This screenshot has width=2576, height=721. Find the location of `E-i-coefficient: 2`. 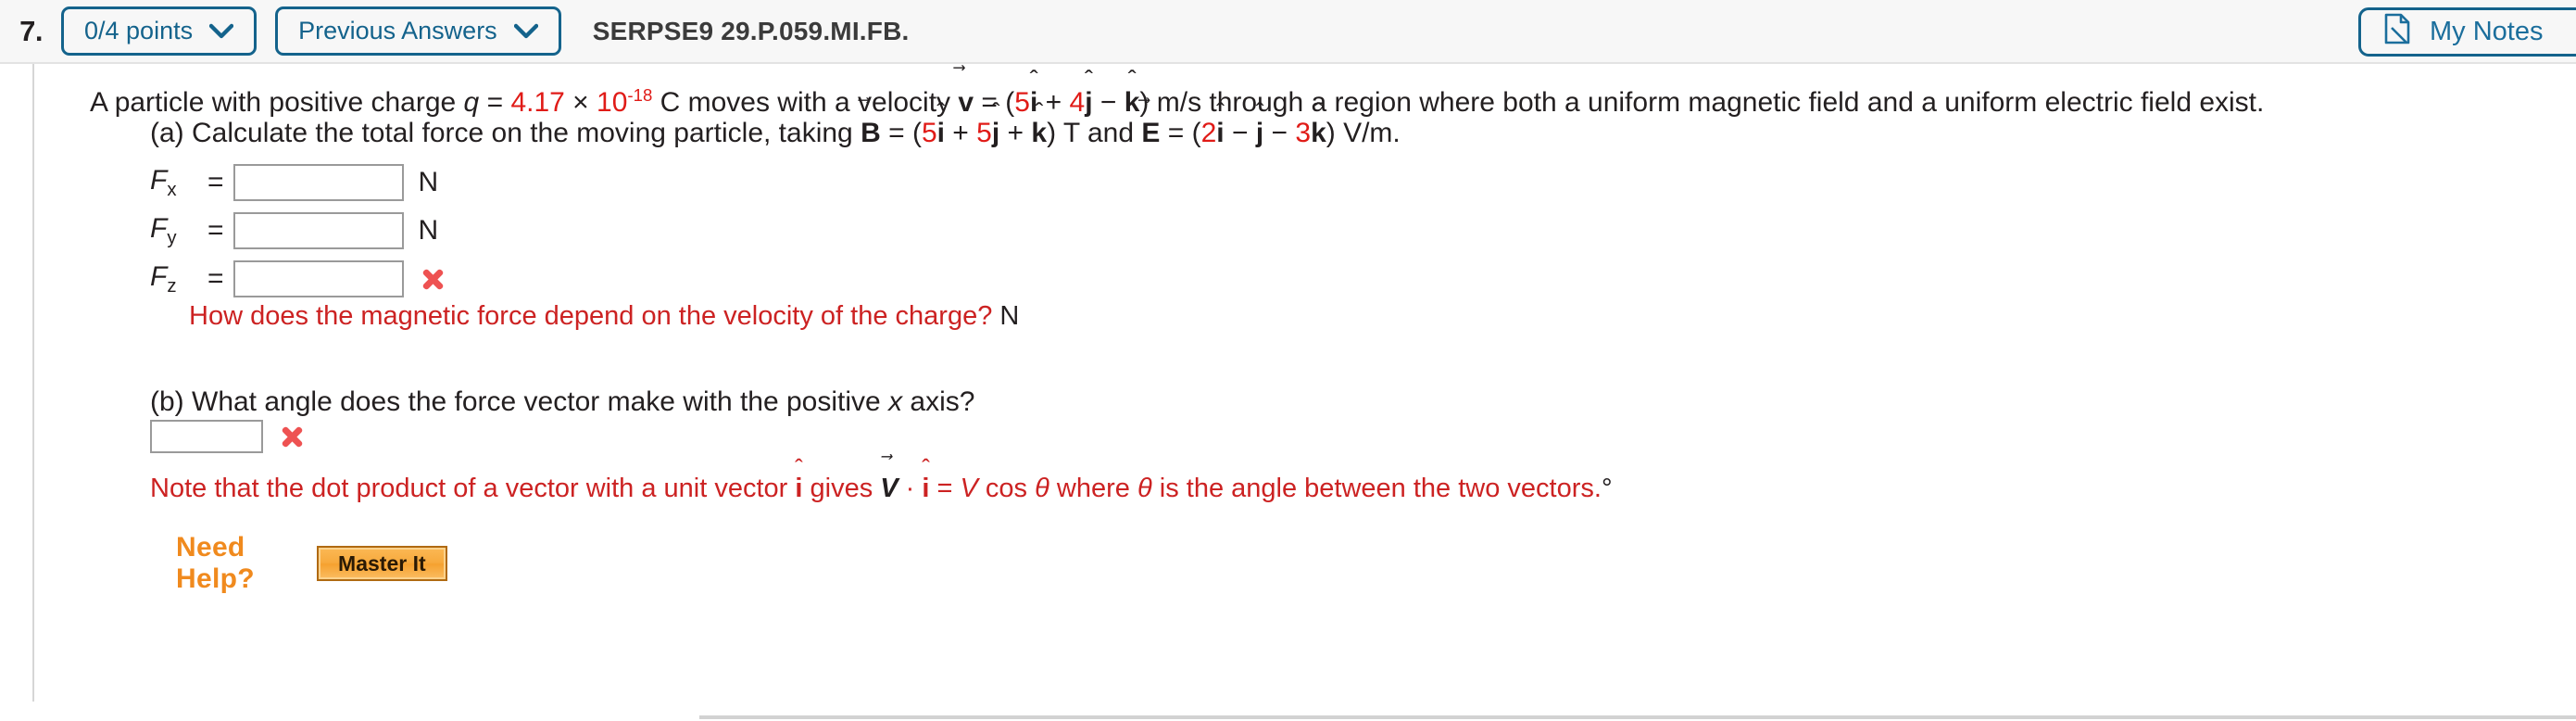

E-i-coefficient: 2 is located at coordinates (1208, 133).